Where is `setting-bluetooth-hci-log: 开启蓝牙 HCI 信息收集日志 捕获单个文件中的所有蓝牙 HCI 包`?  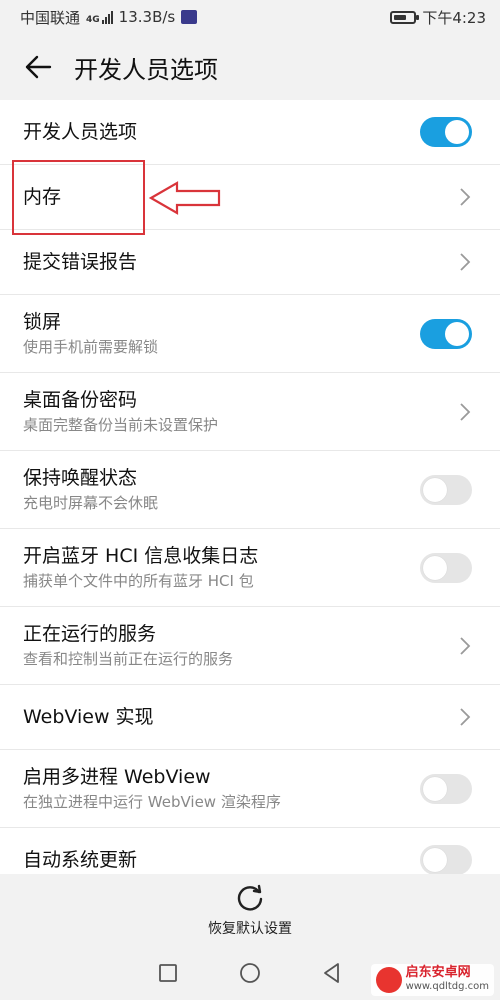 setting-bluetooth-hci-log: 开启蓝牙 HCI 信息收集日志 捕获单个文件中的所有蓝牙 HCI 包 is located at coordinates (250, 568).